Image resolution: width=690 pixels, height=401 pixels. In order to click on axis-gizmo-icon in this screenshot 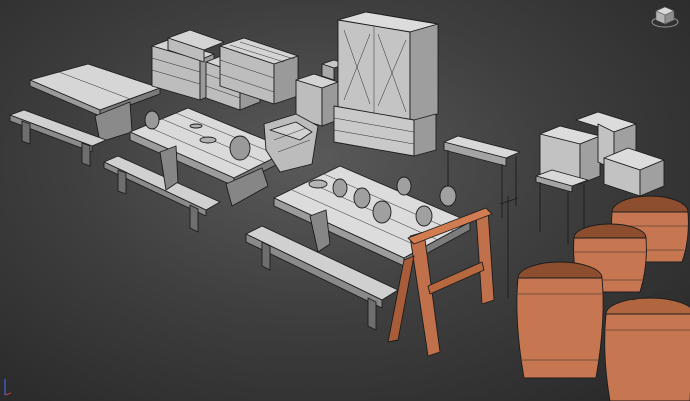, I will do `click(8, 387)`.